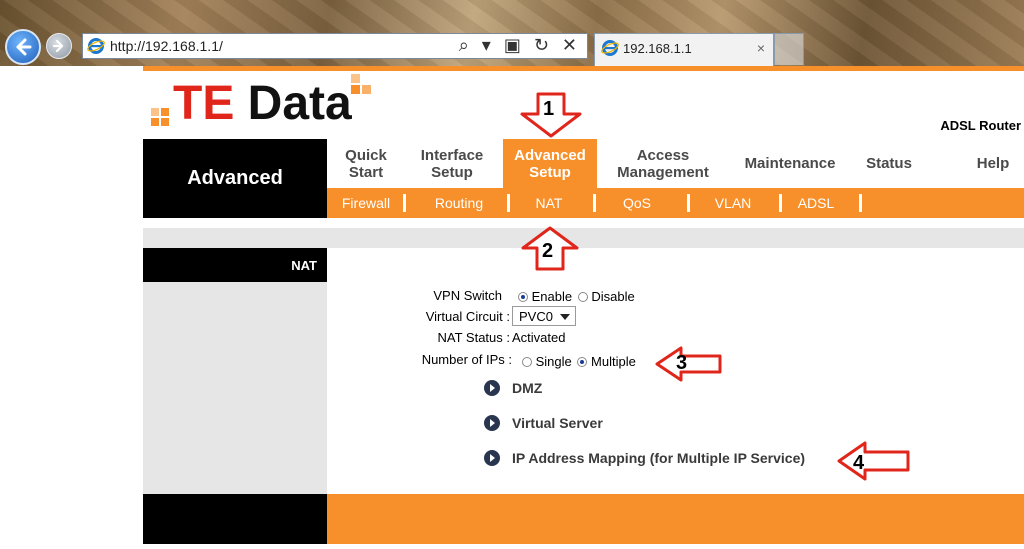 The width and height of the screenshot is (1024, 549). Describe the element at coordinates (548, 251) in the screenshot. I see `annotation-number-2: 2` at that location.